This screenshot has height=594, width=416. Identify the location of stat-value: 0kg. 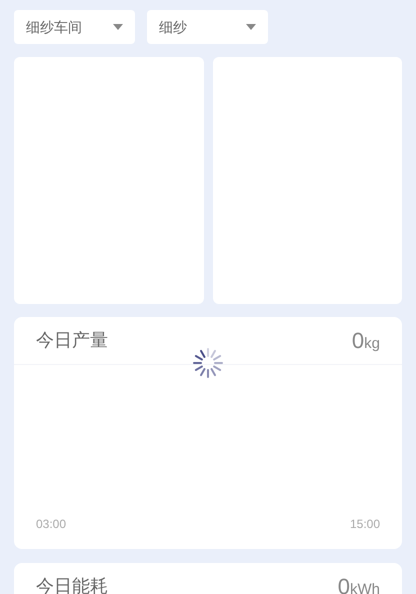
(366, 341).